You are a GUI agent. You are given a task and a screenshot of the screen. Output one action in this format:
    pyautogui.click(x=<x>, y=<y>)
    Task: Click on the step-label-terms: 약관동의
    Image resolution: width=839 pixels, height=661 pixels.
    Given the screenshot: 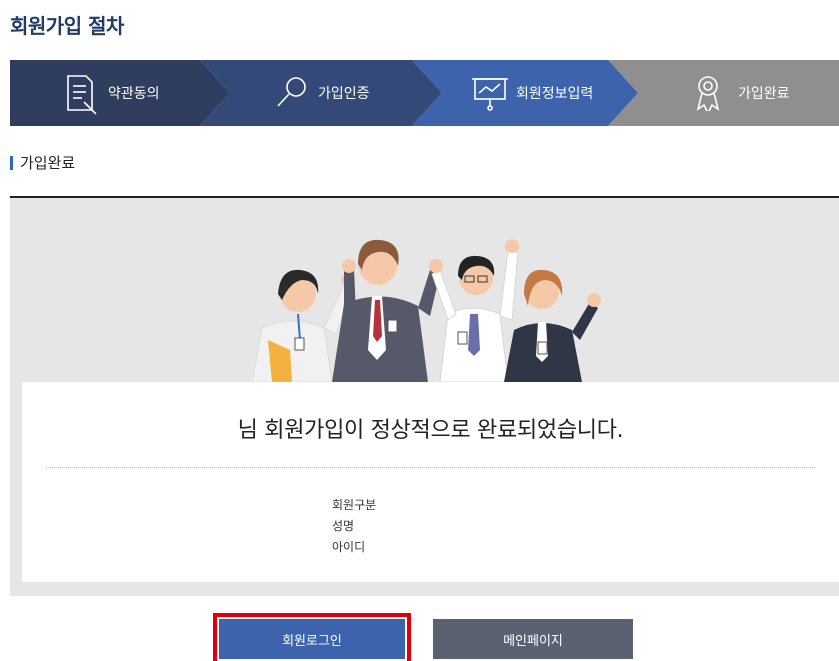 What is the action you would take?
    pyautogui.click(x=134, y=94)
    